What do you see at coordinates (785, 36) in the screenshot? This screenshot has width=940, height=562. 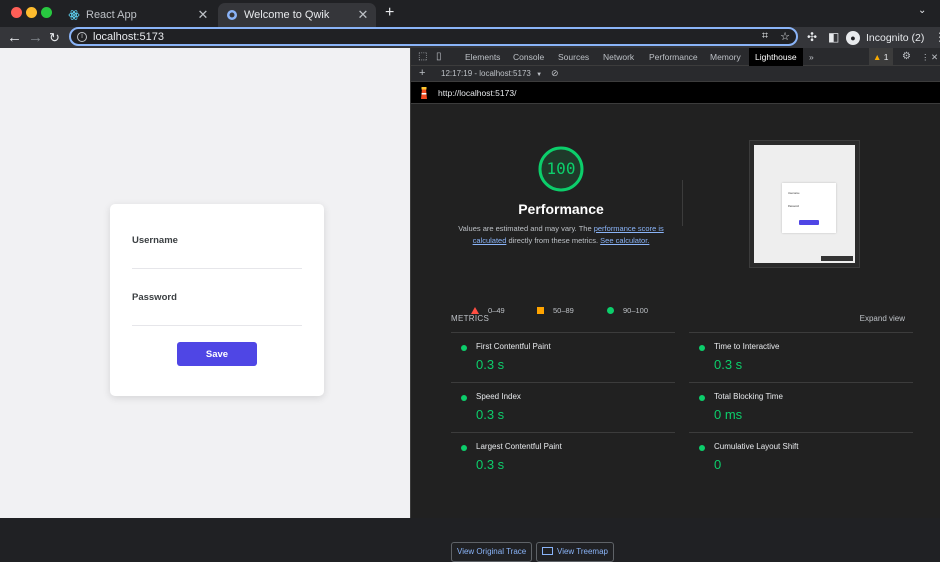 I see `bookmark-star-icon: ☆` at bounding box center [785, 36].